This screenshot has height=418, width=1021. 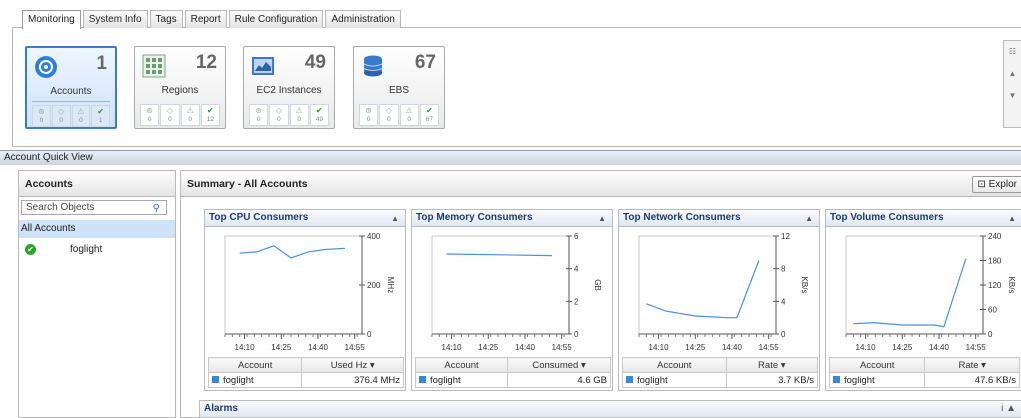 I want to click on quick-view-title-bar: Account Quick View, so click(x=510, y=157).